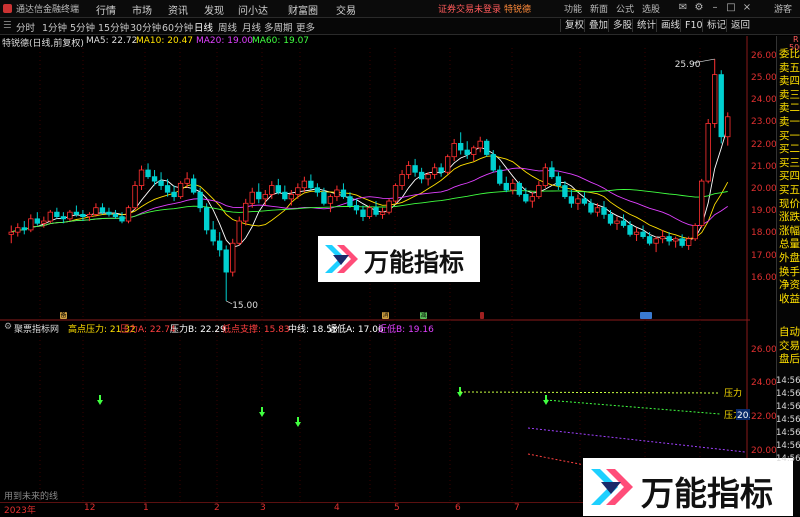 The image size is (800, 517). Describe the element at coordinates (764, 417) in the screenshot. I see `indicator-tick-label: 22.00` at that location.